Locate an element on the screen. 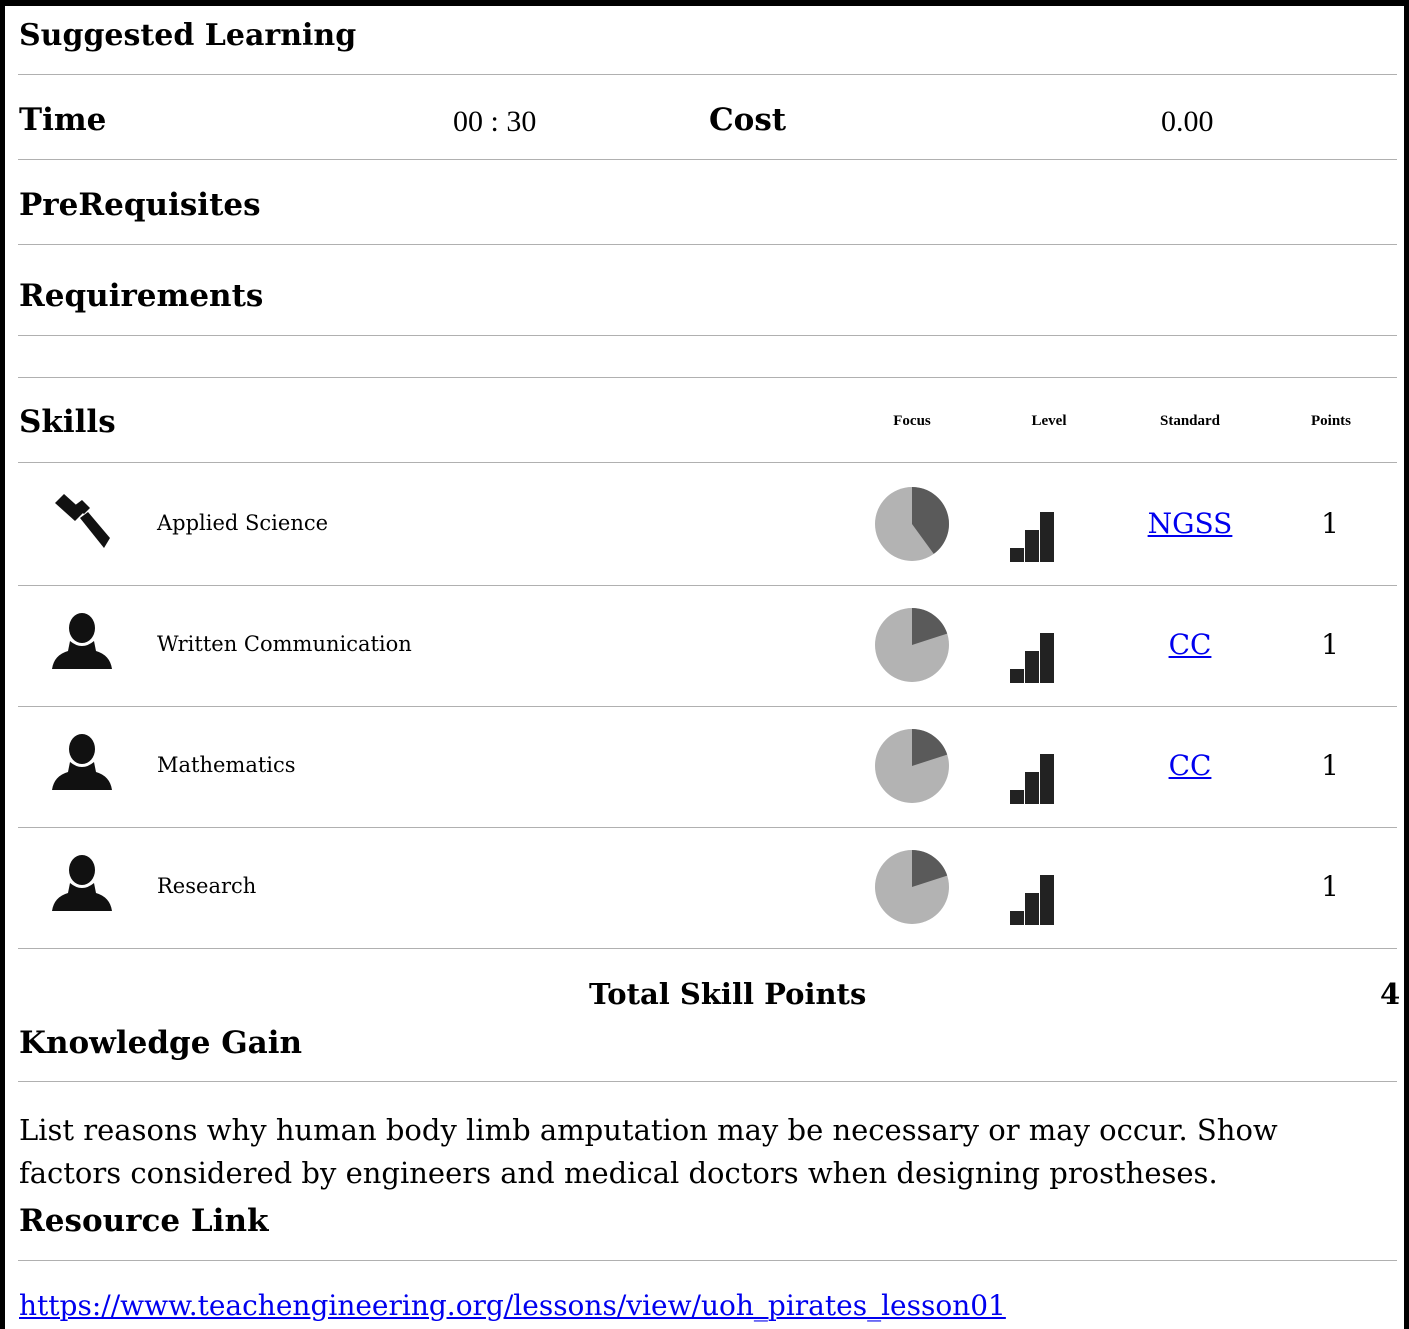 The image size is (1409, 1329). skill-name: Research is located at coordinates (207, 886).